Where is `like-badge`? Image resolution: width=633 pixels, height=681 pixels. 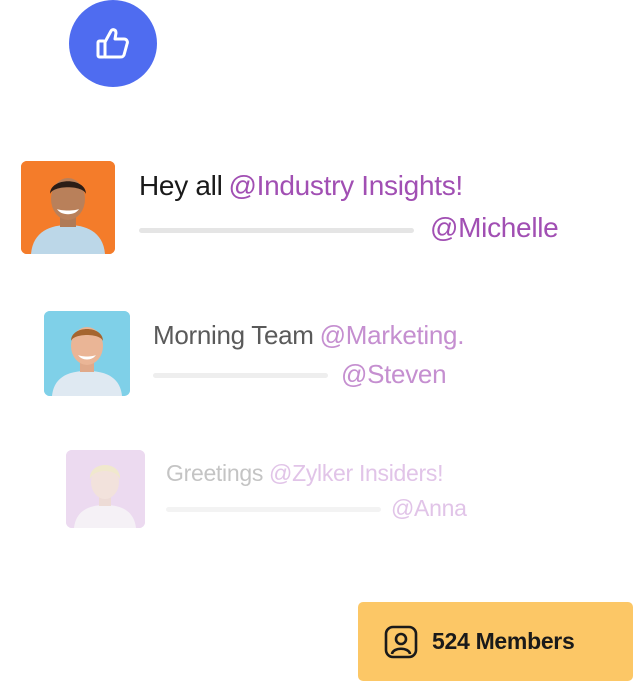 like-badge is located at coordinates (113, 43).